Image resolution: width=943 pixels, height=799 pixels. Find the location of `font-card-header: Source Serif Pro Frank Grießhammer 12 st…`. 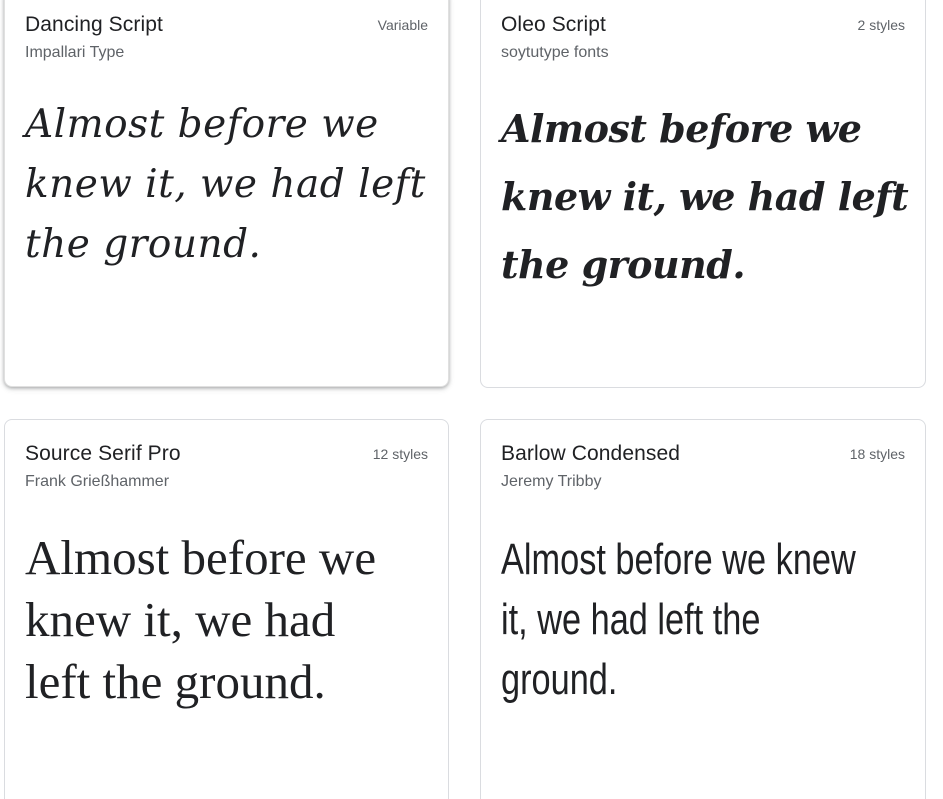

font-card-header: Source Serif Pro Frank Grießhammer 12 st… is located at coordinates (226, 467).